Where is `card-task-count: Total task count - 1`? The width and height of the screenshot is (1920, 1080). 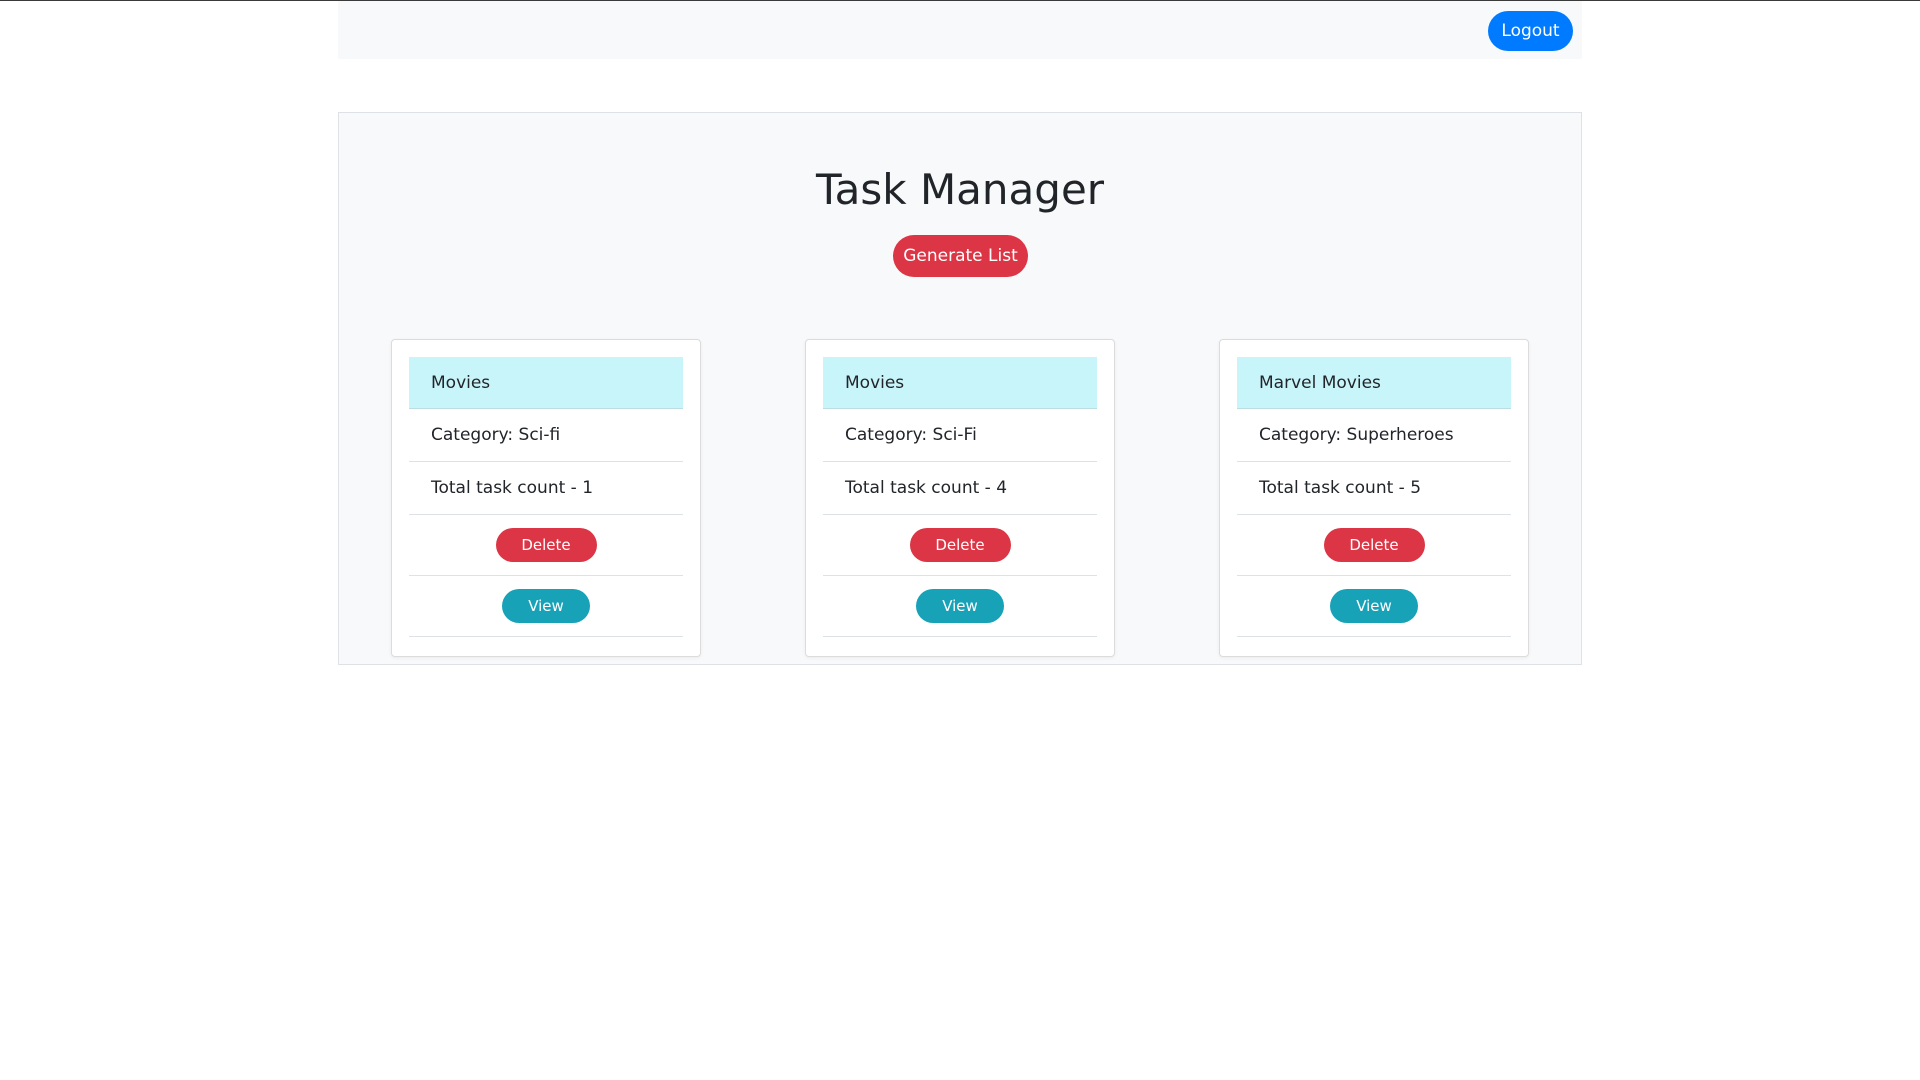
card-task-count: Total task count - 1 is located at coordinates (546, 488).